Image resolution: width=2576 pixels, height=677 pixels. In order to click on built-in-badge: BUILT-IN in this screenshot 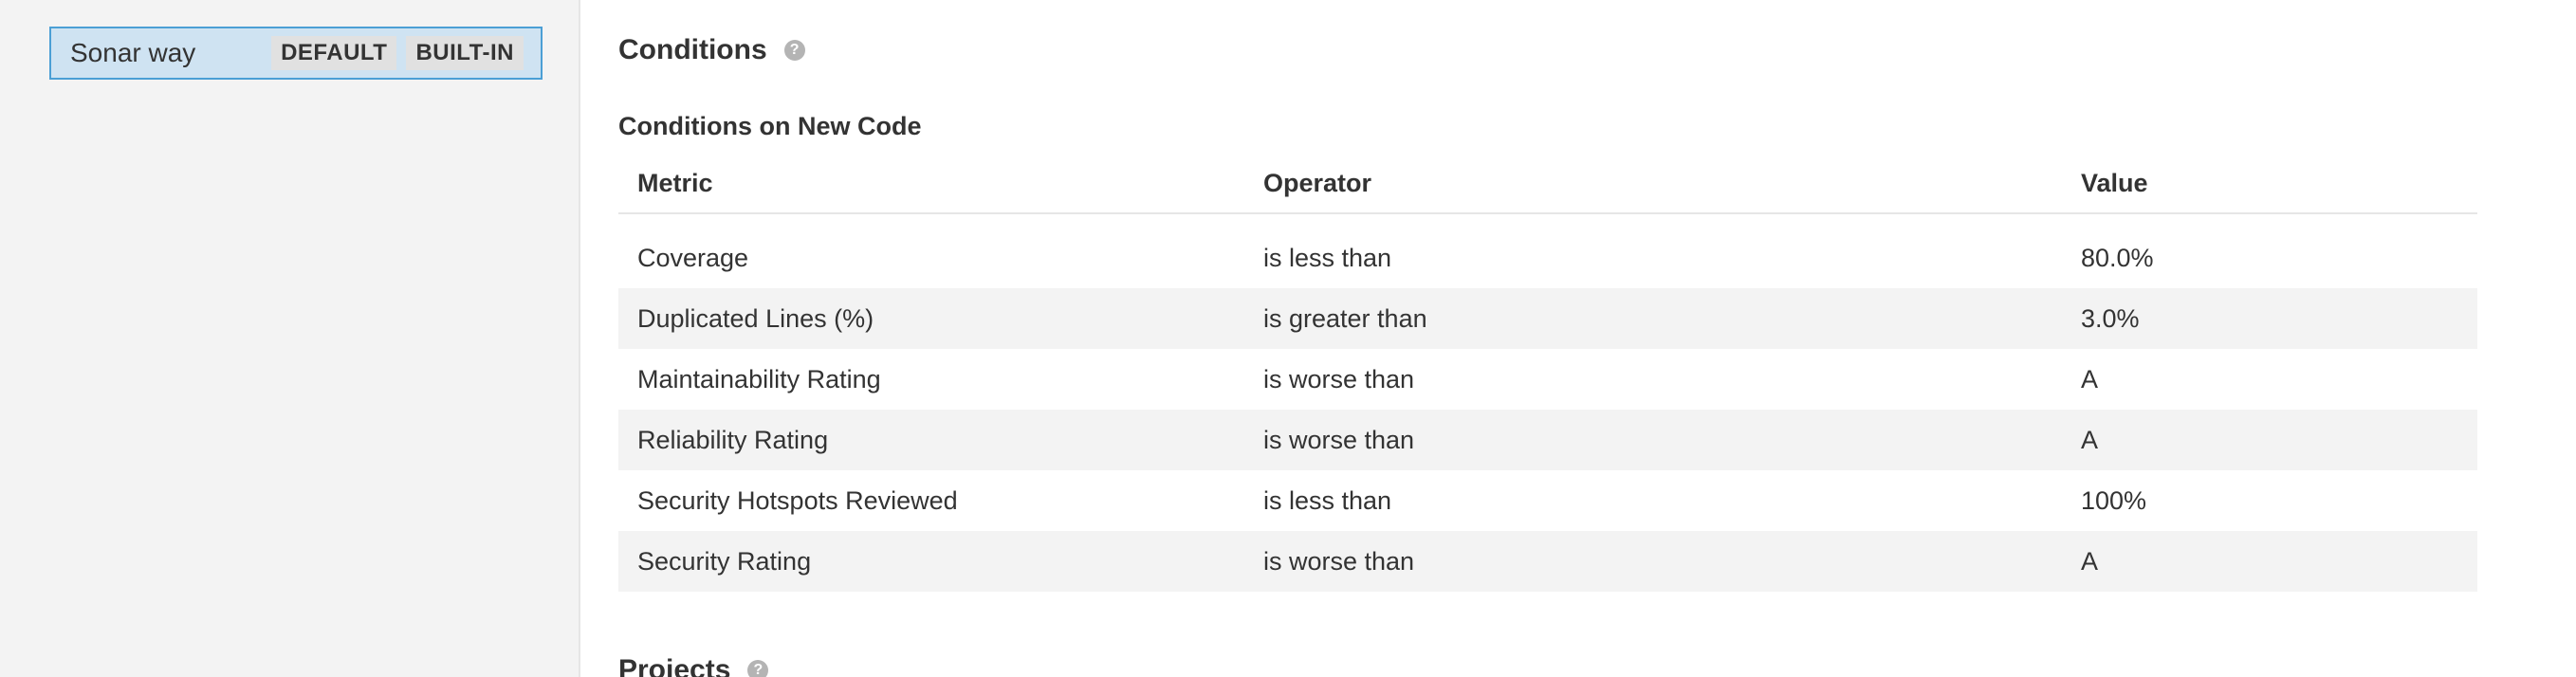, I will do `click(465, 53)`.